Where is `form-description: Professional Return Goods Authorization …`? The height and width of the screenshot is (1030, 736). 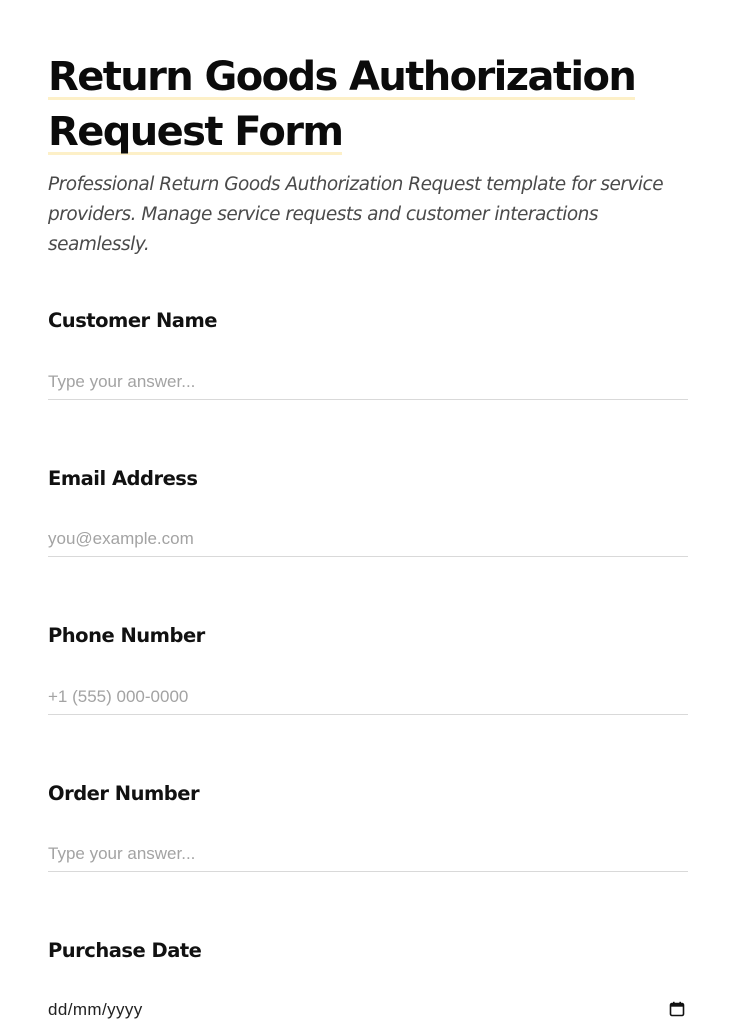 form-description: Professional Return Goods Authorization … is located at coordinates (356, 214).